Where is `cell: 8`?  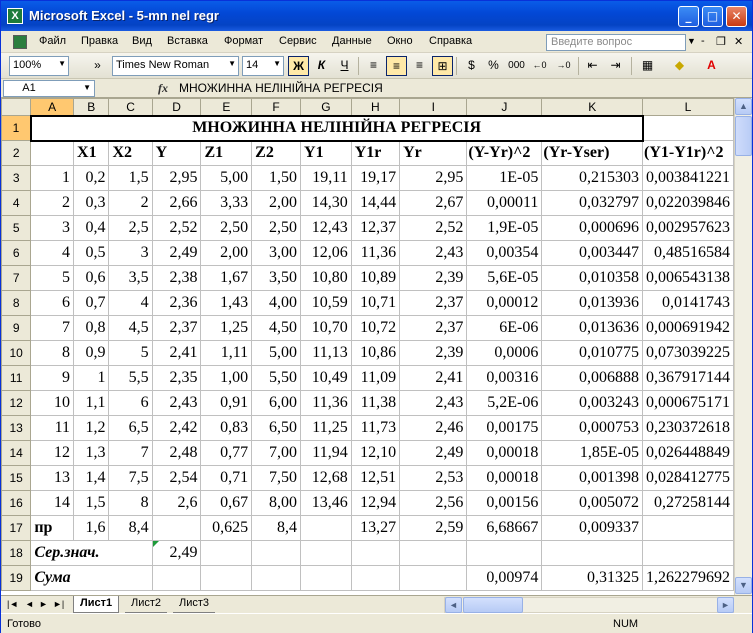 cell: 8 is located at coordinates (52, 353).